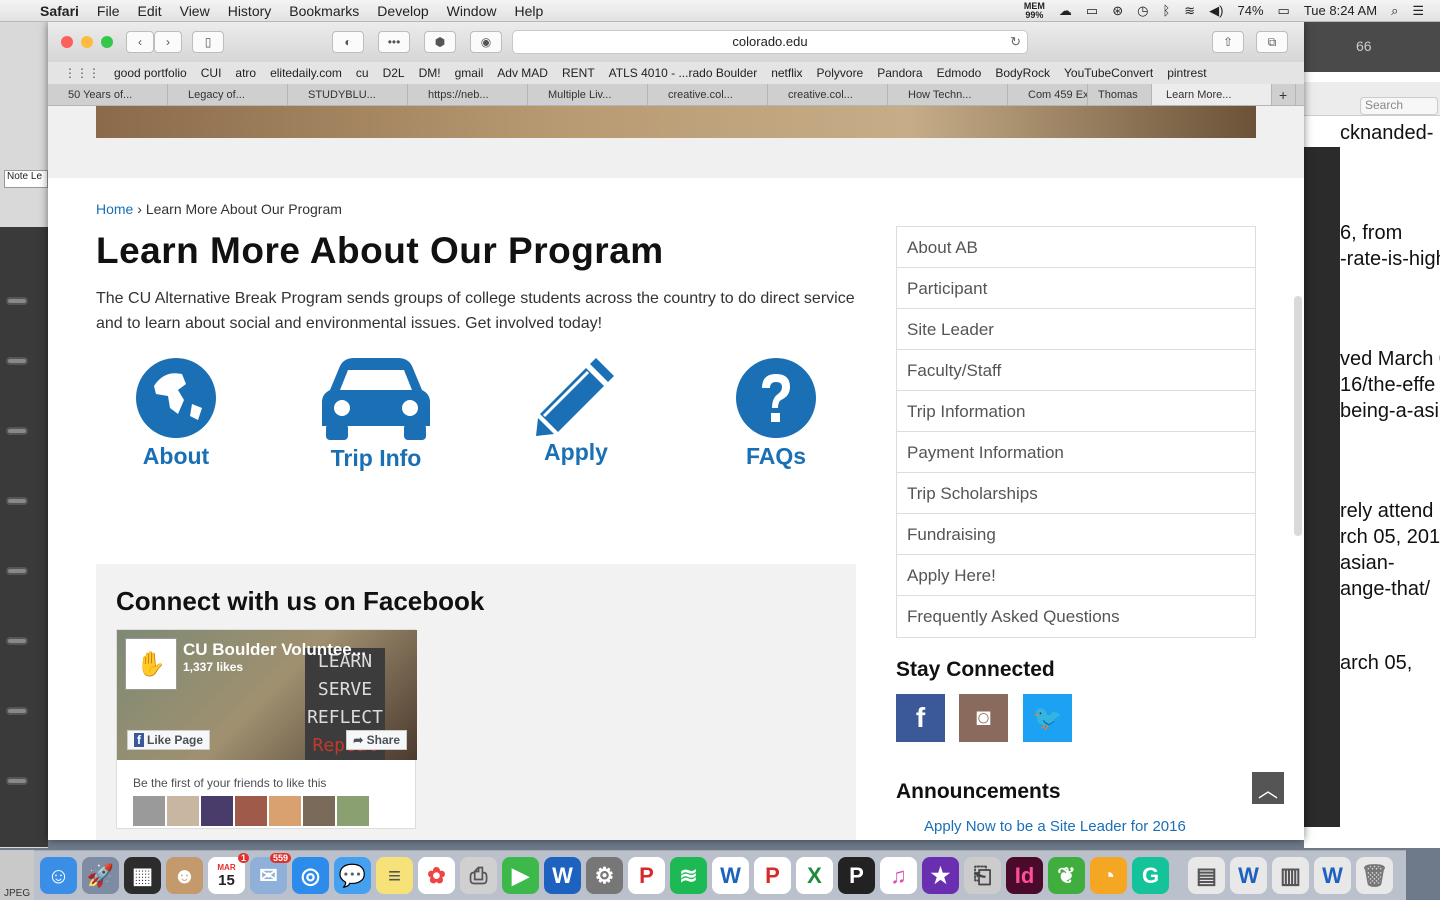  Describe the element at coordinates (983, 718) in the screenshot. I see `instagram-icon: ◙` at that location.